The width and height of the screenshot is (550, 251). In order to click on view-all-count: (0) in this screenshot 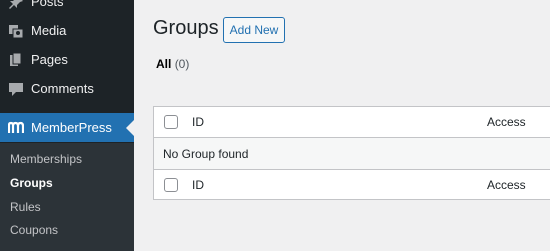, I will do `click(182, 64)`.